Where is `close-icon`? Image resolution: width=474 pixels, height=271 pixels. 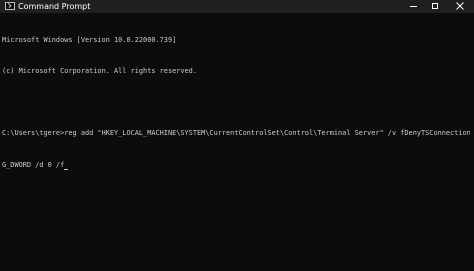 close-icon is located at coordinates (460, 6).